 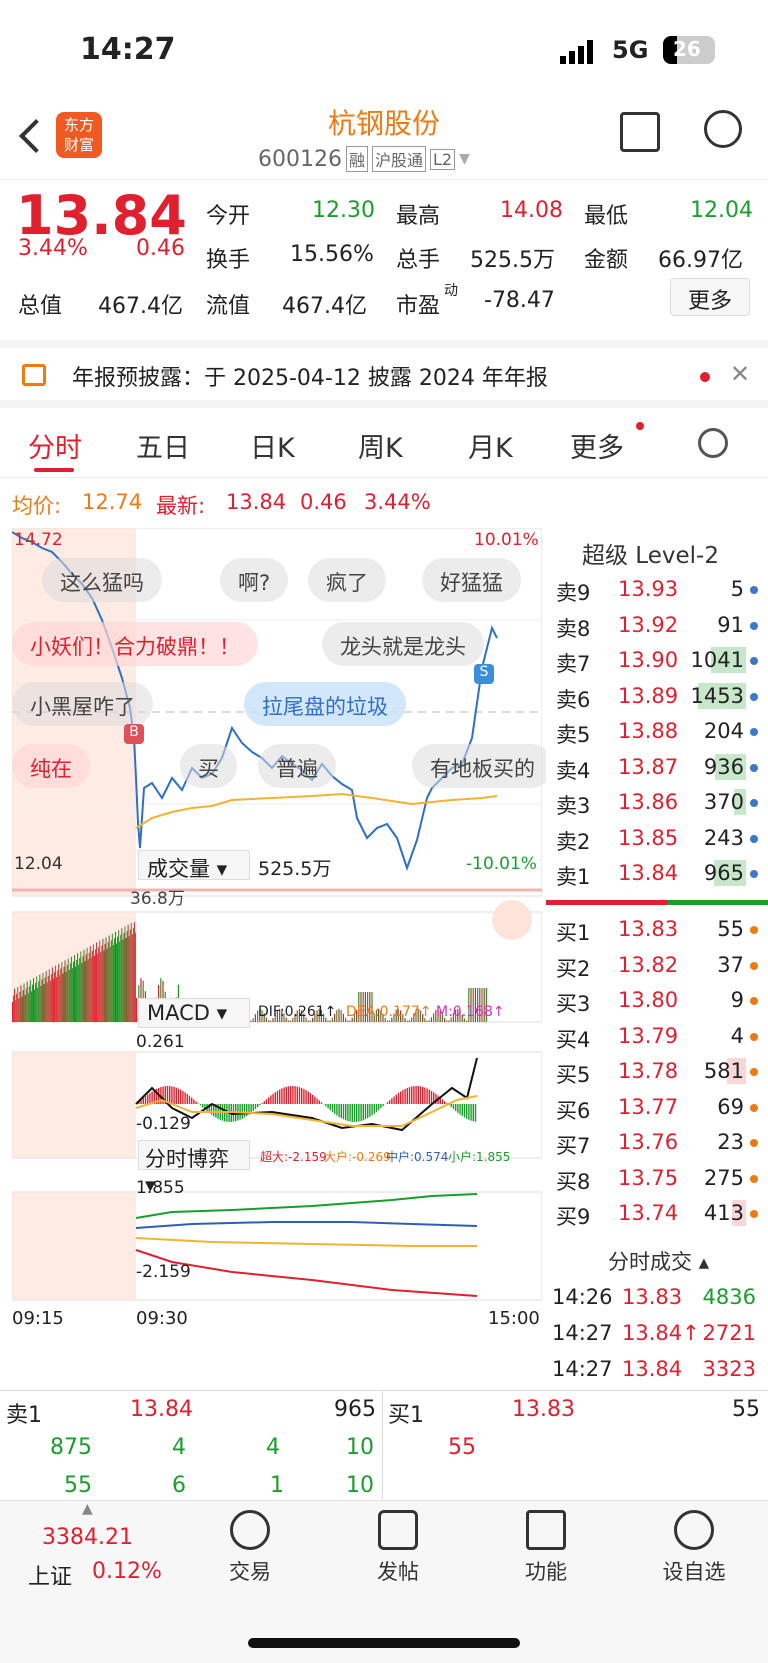 What do you see at coordinates (482, 766) in the screenshot?
I see `comment-bubble: 有地板买的` at bounding box center [482, 766].